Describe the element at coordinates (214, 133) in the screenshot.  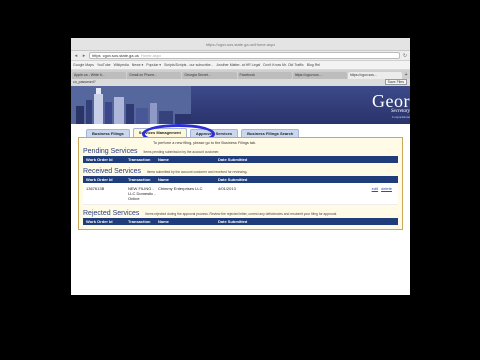
I see `tab-approved-services: Approved Services` at that location.